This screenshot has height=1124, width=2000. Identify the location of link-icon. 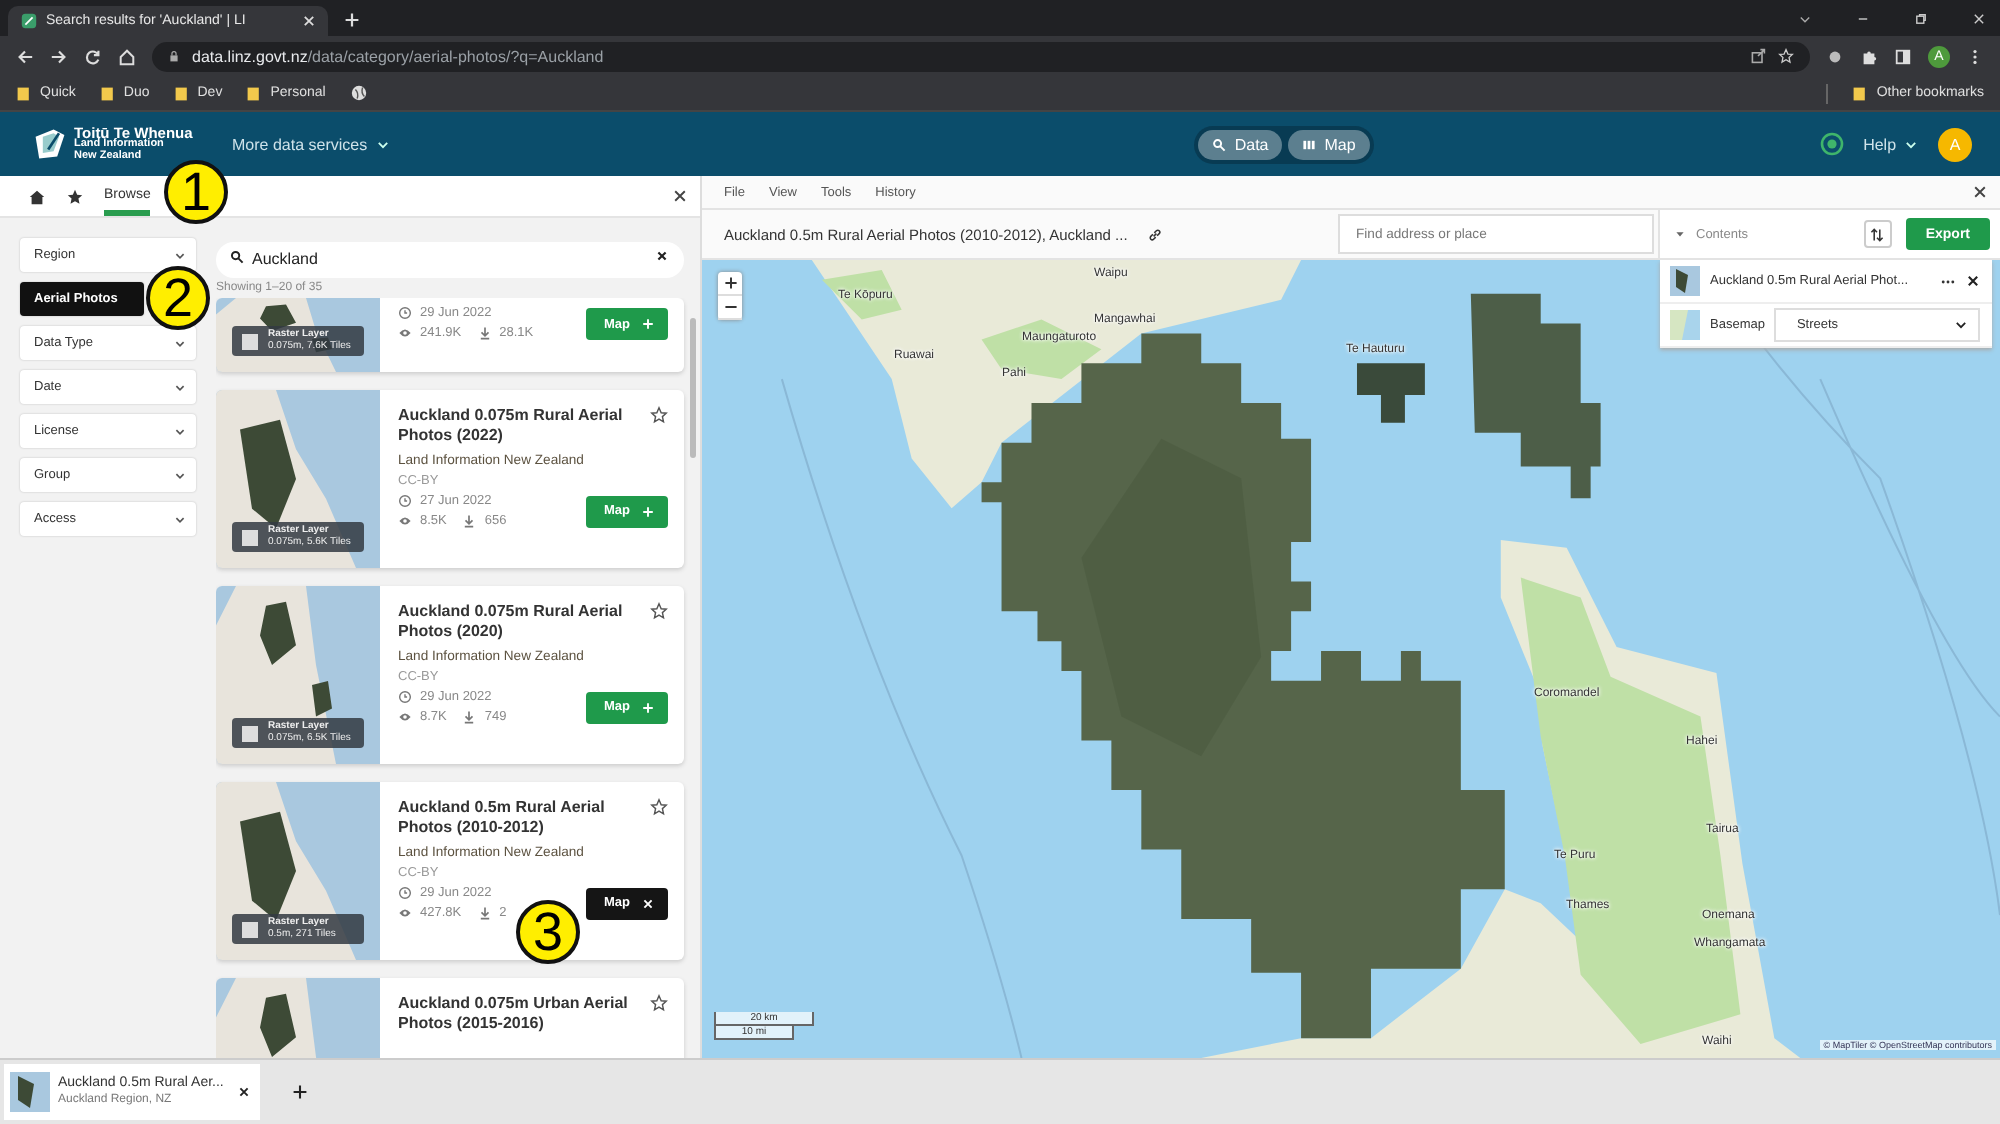
(1154, 234).